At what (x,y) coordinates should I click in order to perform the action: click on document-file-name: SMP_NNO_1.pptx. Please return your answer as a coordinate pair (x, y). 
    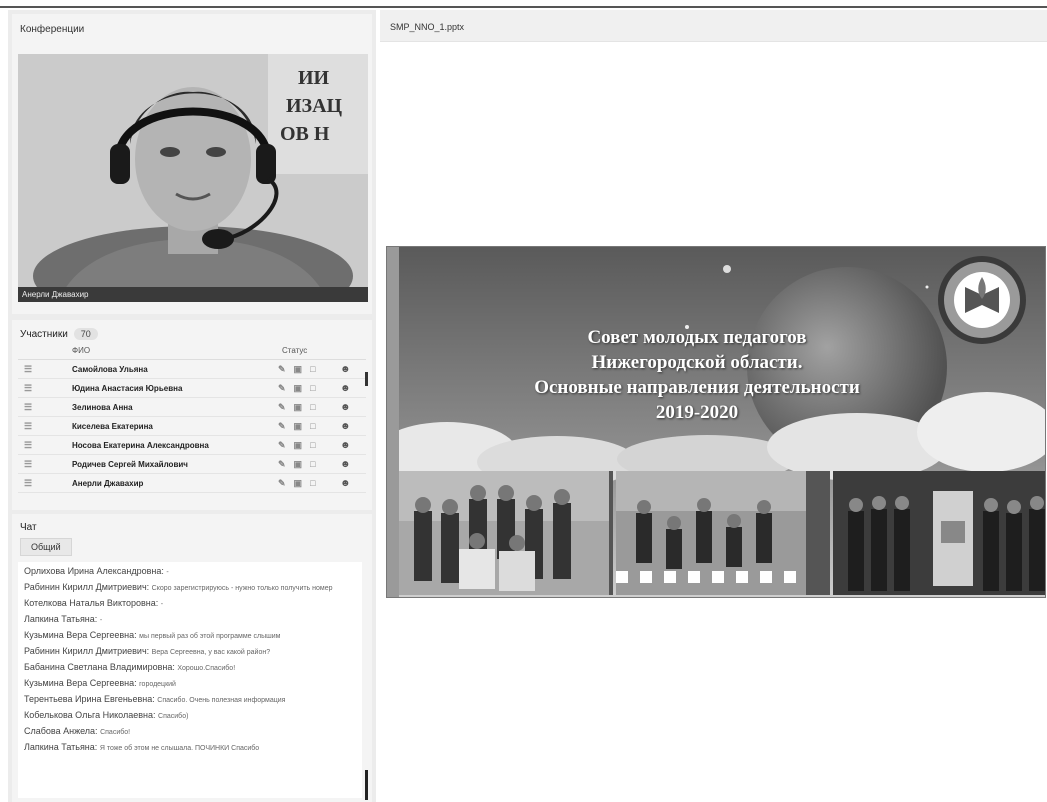
    Looking at the image, I should click on (427, 27).